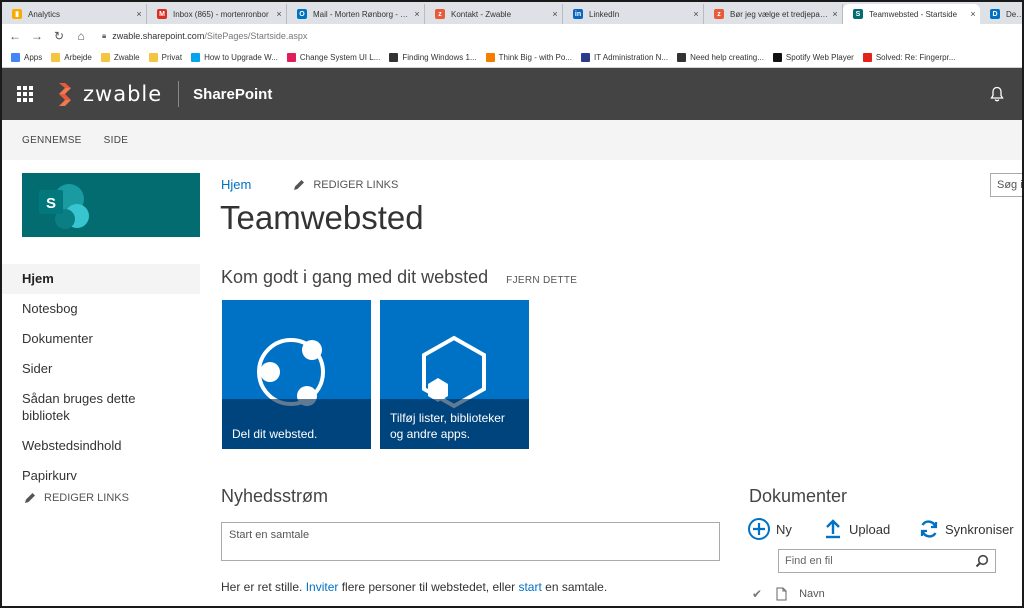  I want to click on plus-circle-icon, so click(759, 529).